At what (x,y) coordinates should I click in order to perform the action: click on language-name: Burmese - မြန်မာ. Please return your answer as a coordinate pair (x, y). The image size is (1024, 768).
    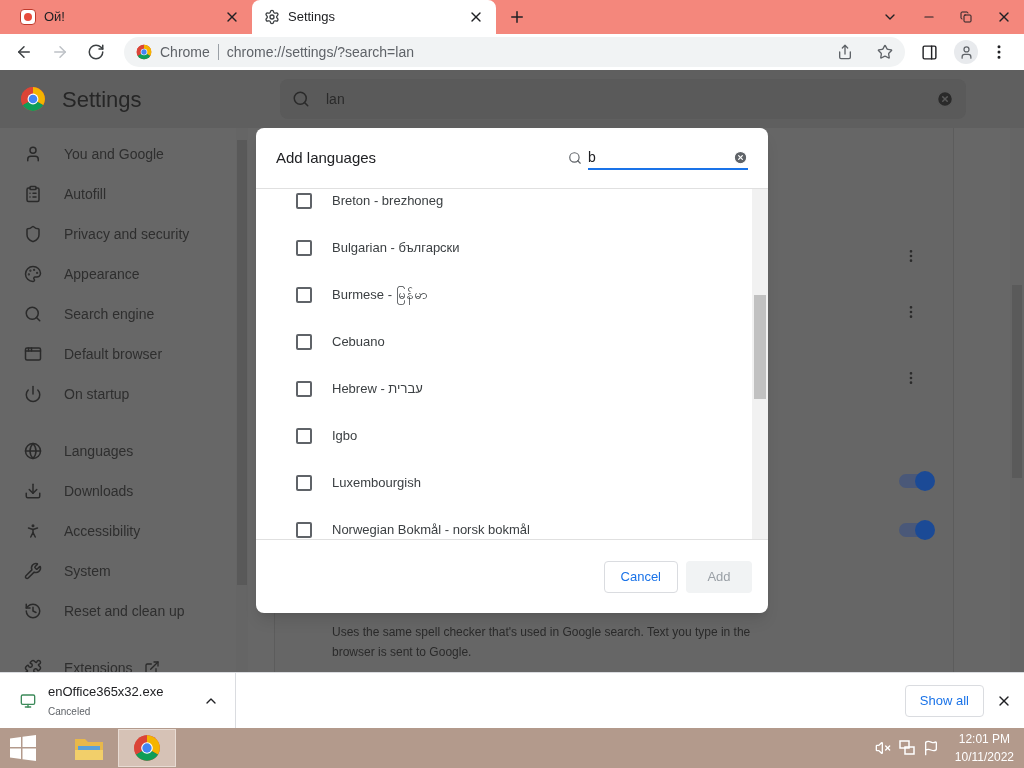
    Looking at the image, I should click on (380, 294).